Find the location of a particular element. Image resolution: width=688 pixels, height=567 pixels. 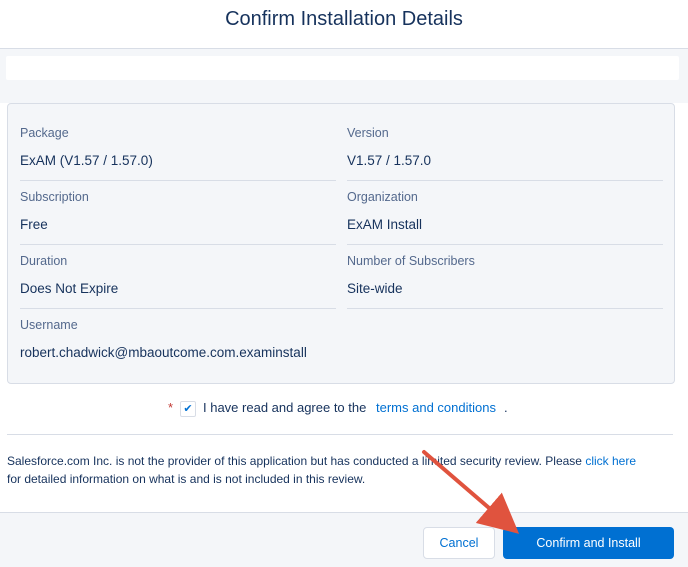

dialog-title: Confirm Installation Details is located at coordinates (344, 19).